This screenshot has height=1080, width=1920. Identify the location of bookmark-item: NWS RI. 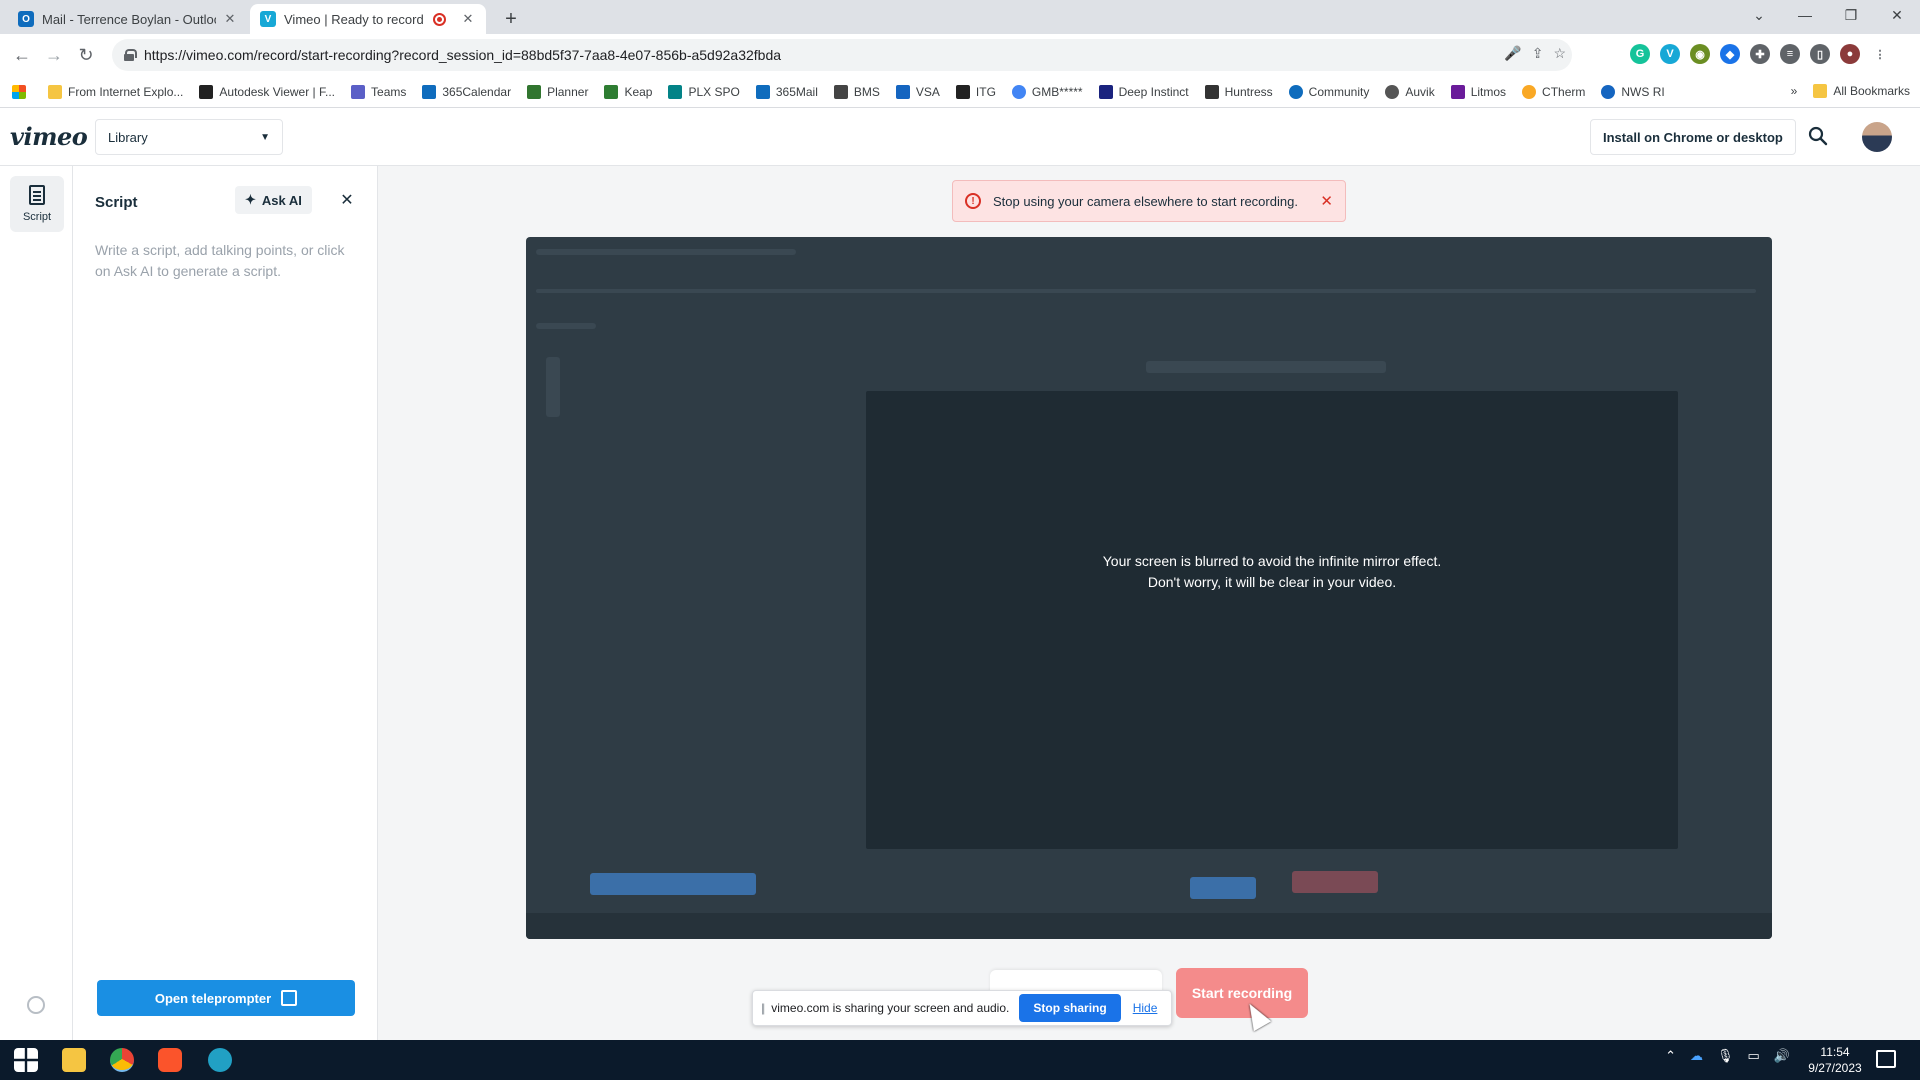
(1633, 91).